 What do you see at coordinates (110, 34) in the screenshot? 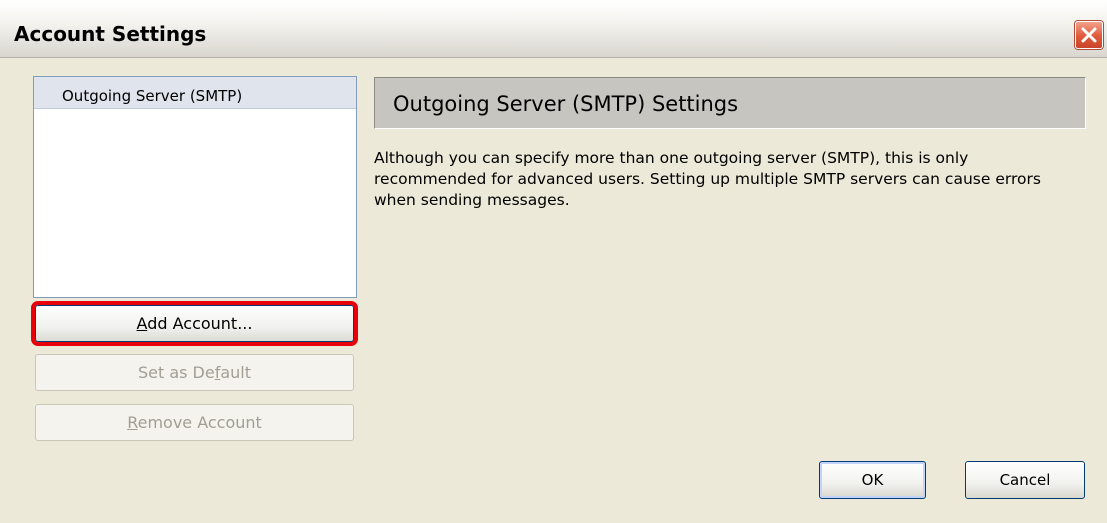
I see `window-title: Account Settings` at bounding box center [110, 34].